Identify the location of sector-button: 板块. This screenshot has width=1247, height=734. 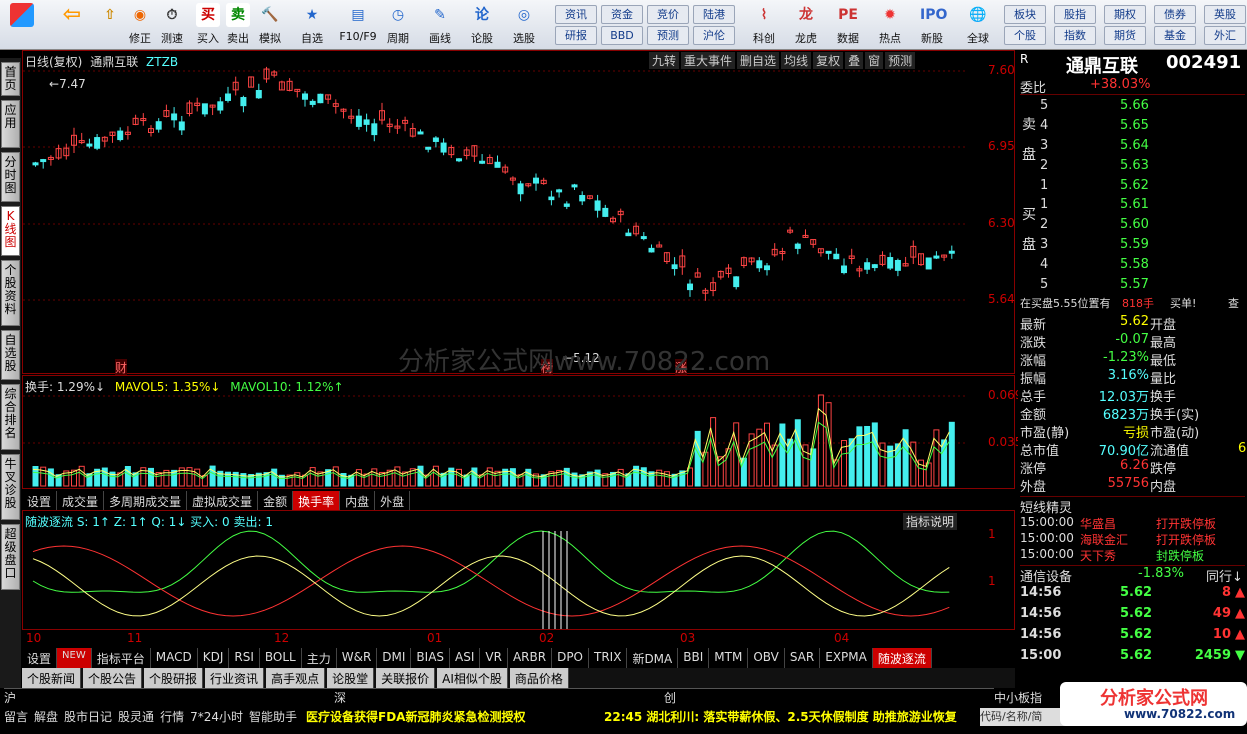
(1025, 14).